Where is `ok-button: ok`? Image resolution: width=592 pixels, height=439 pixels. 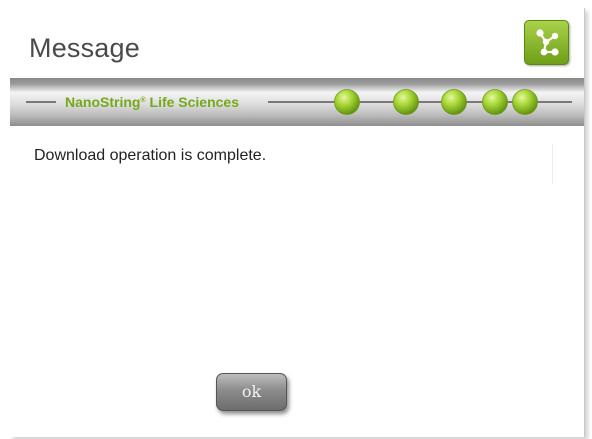
ok-button: ok is located at coordinates (251, 392).